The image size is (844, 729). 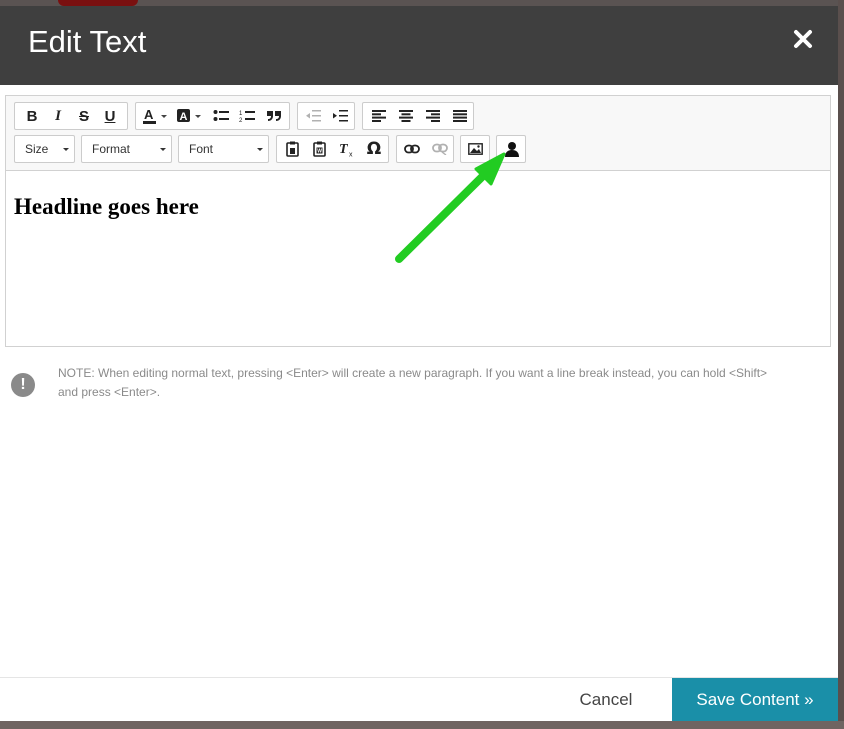 What do you see at coordinates (110, 116) in the screenshot?
I see `underline-icon: U` at bounding box center [110, 116].